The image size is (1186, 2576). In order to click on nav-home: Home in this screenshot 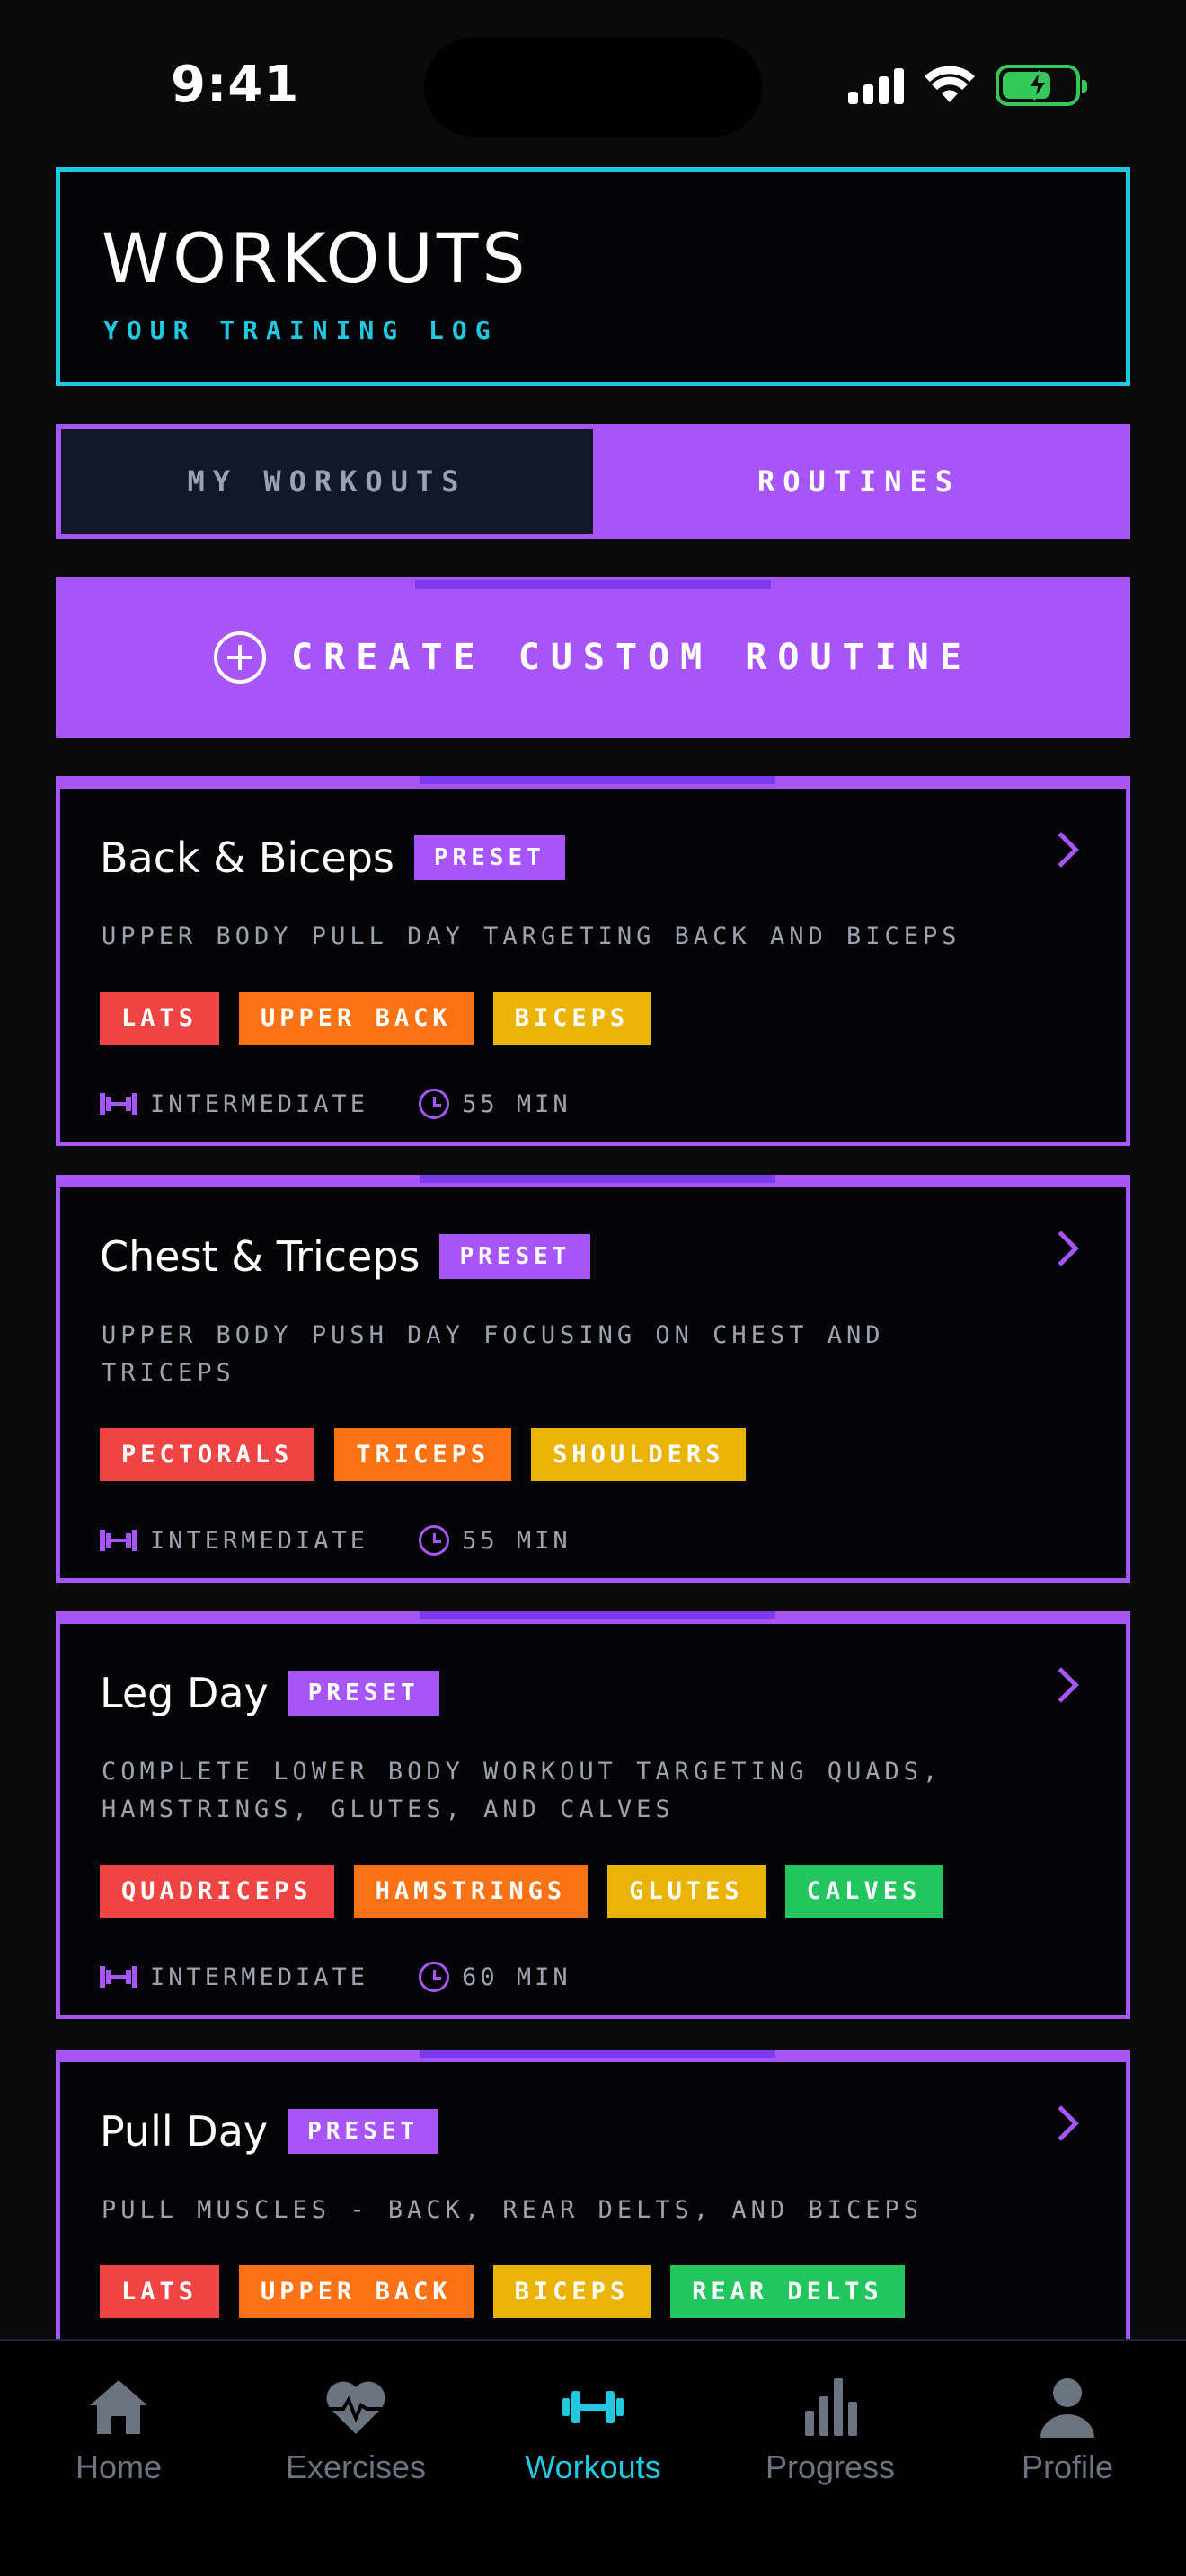, I will do `click(118, 2430)`.